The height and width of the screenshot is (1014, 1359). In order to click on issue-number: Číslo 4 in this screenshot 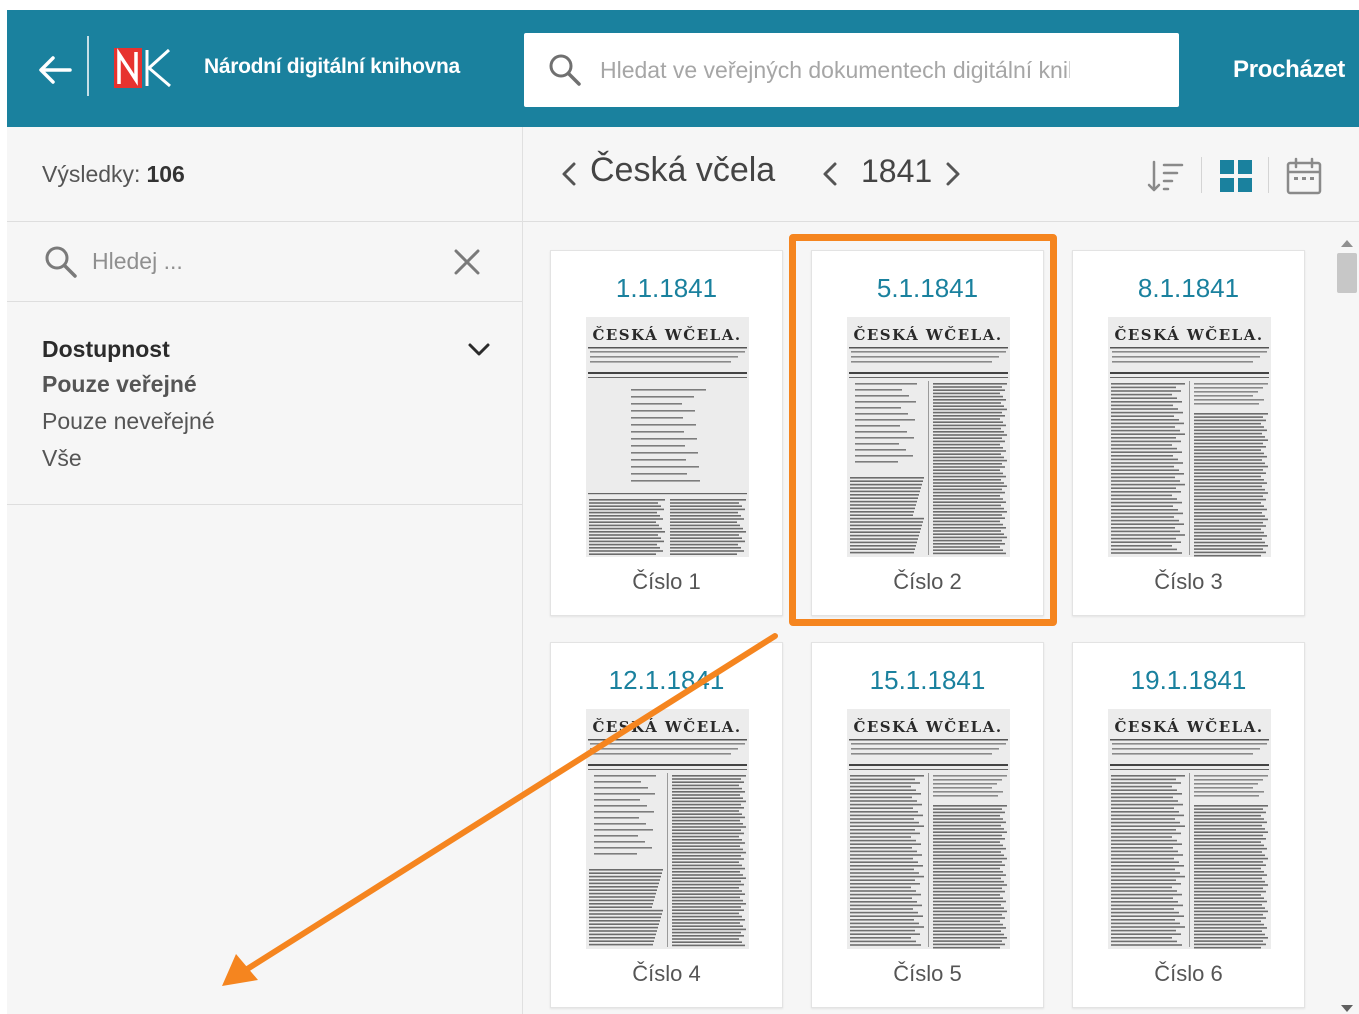, I will do `click(666, 973)`.